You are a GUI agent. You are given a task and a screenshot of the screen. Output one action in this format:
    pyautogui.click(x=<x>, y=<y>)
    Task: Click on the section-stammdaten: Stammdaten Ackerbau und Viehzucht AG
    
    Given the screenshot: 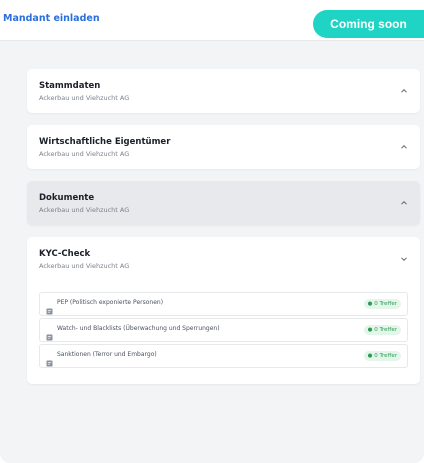 What is the action you would take?
    pyautogui.click(x=223, y=91)
    